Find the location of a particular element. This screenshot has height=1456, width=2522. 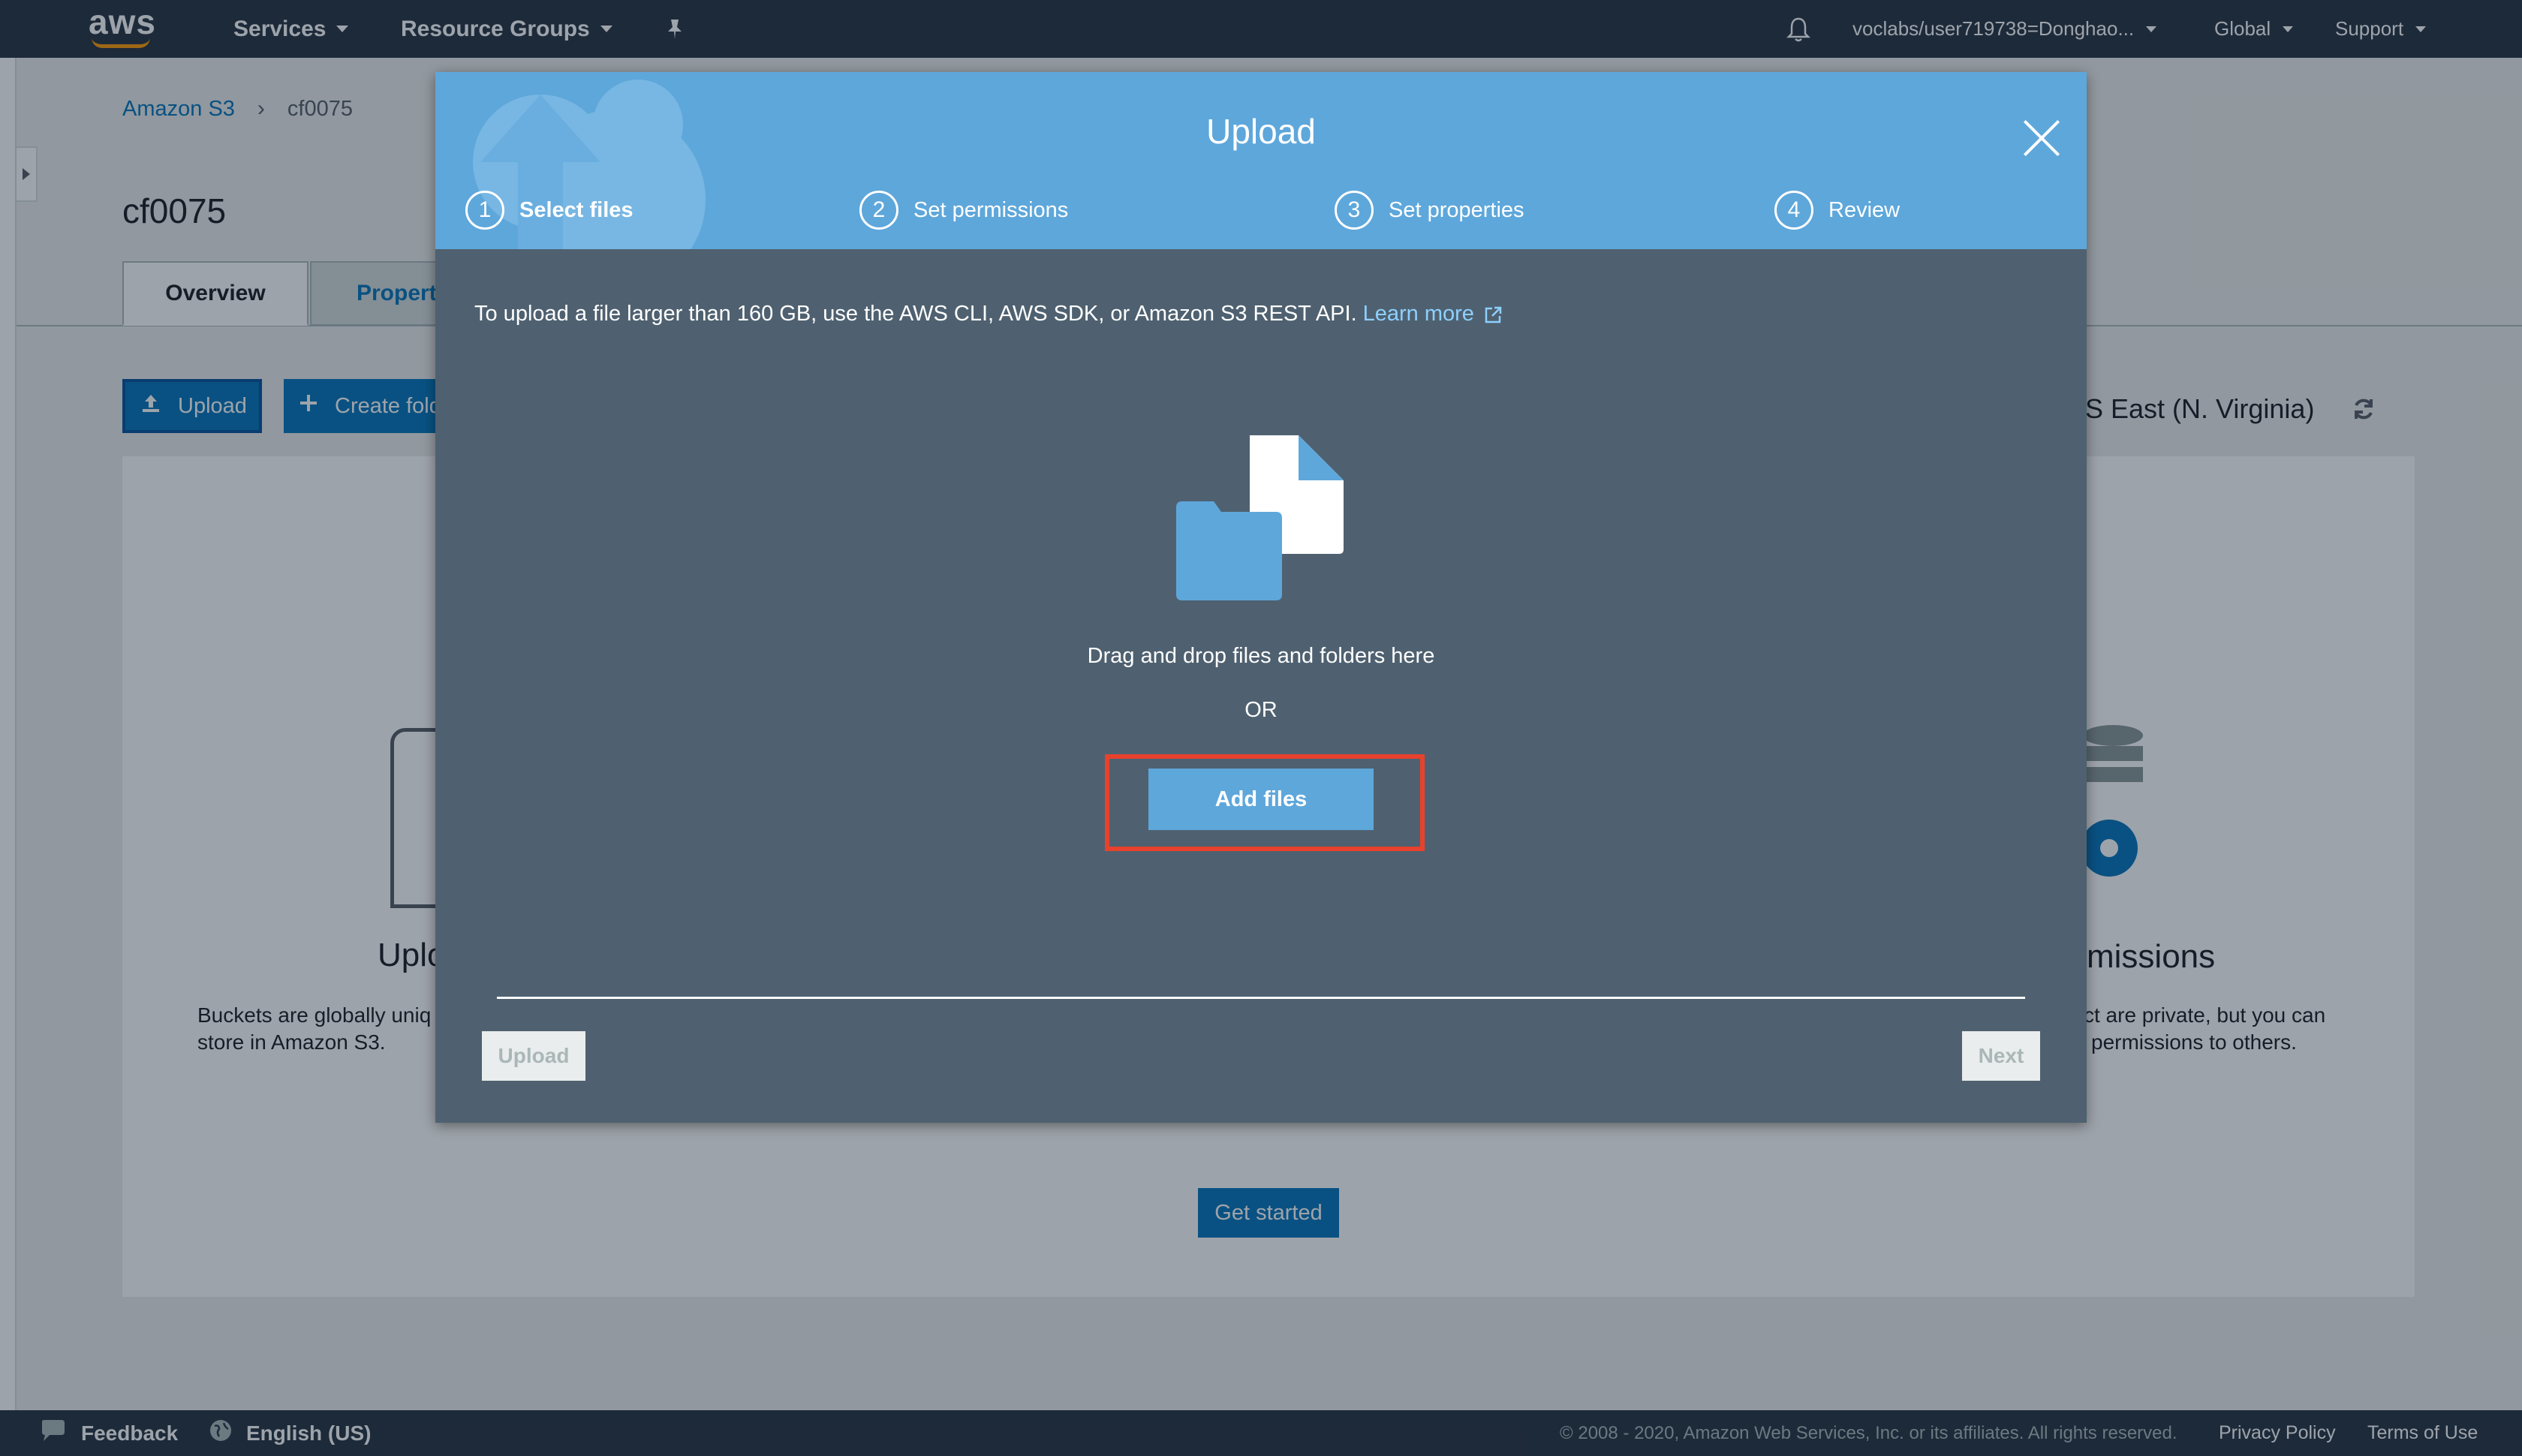

or-separator-text: OR is located at coordinates (1261, 710).